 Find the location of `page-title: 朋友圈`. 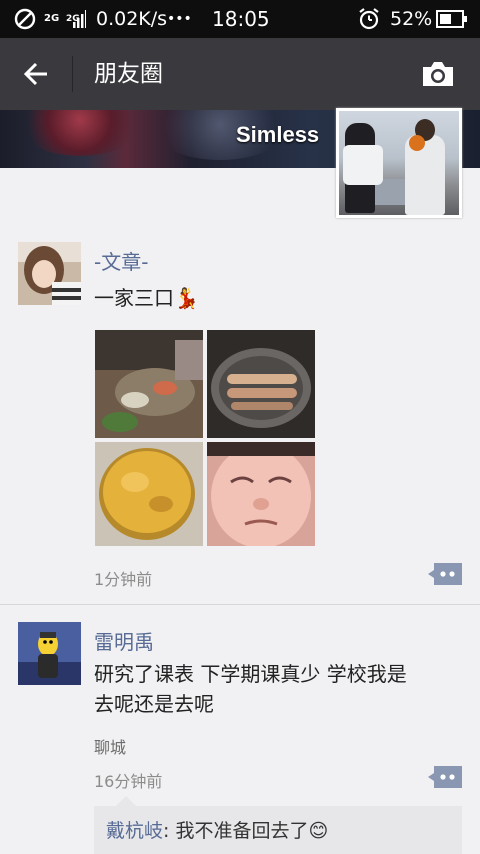

page-title: 朋友圈 is located at coordinates (128, 74).